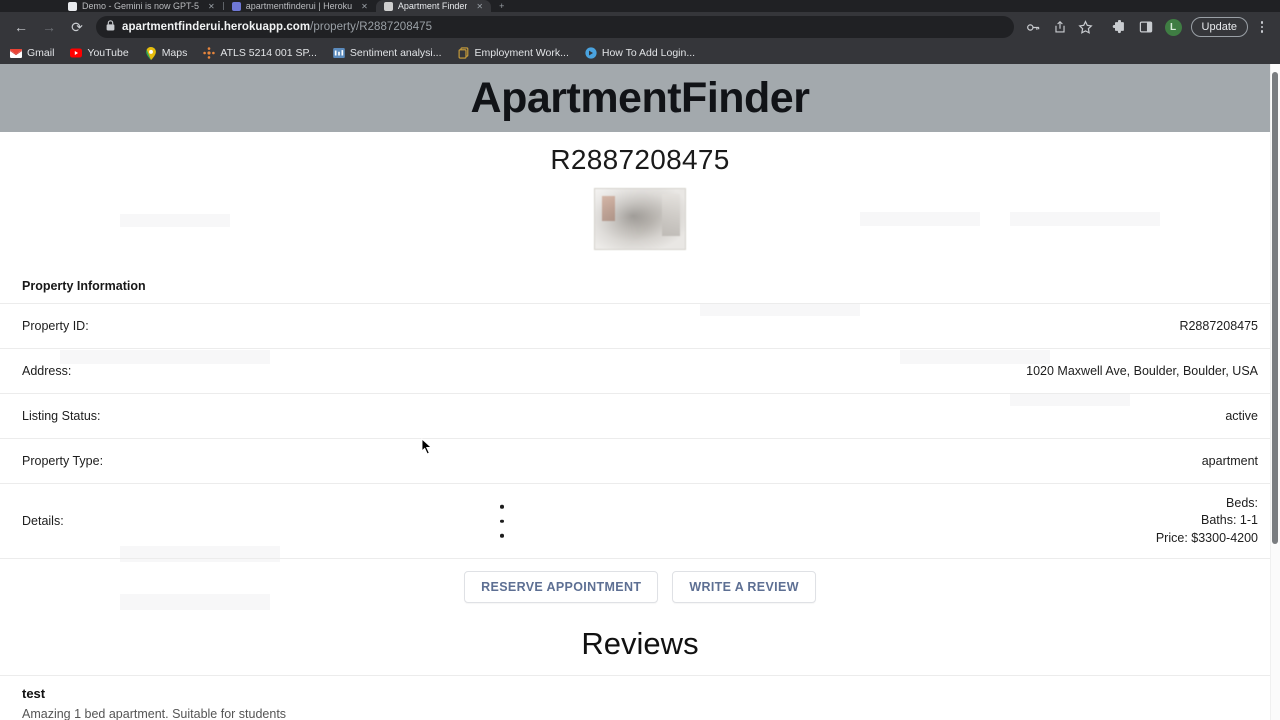 The width and height of the screenshot is (1280, 720). Describe the element at coordinates (744, 587) in the screenshot. I see `write-a-review-button: WRITE A REVIEW` at that location.